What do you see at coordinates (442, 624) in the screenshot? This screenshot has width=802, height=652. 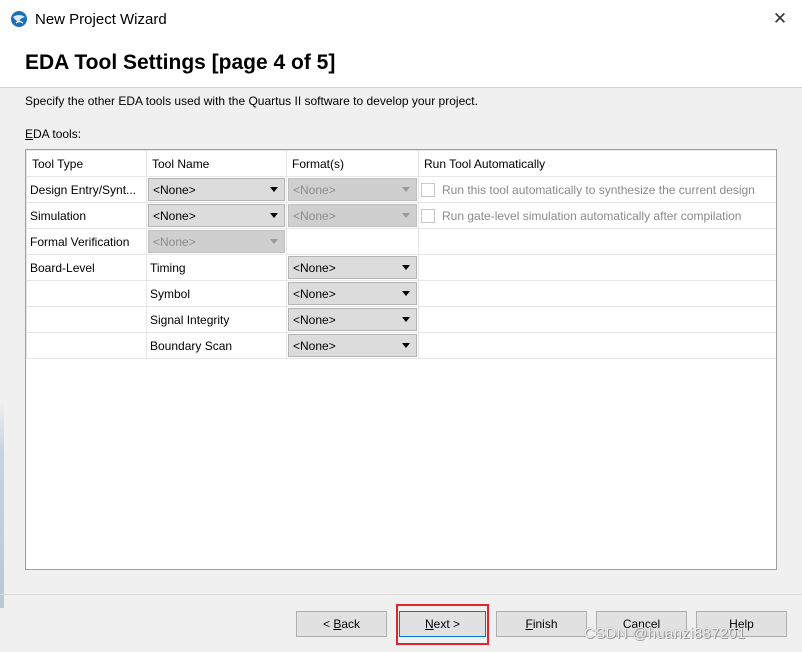 I see `next-button-highlight` at bounding box center [442, 624].